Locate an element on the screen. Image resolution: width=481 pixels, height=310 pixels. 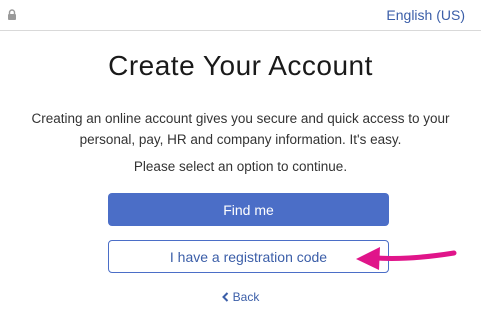
find-me-button-label: Find me is located at coordinates (248, 209).